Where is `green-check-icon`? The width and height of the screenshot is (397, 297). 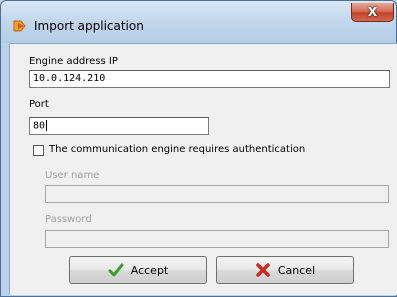
green-check-icon is located at coordinates (116, 270).